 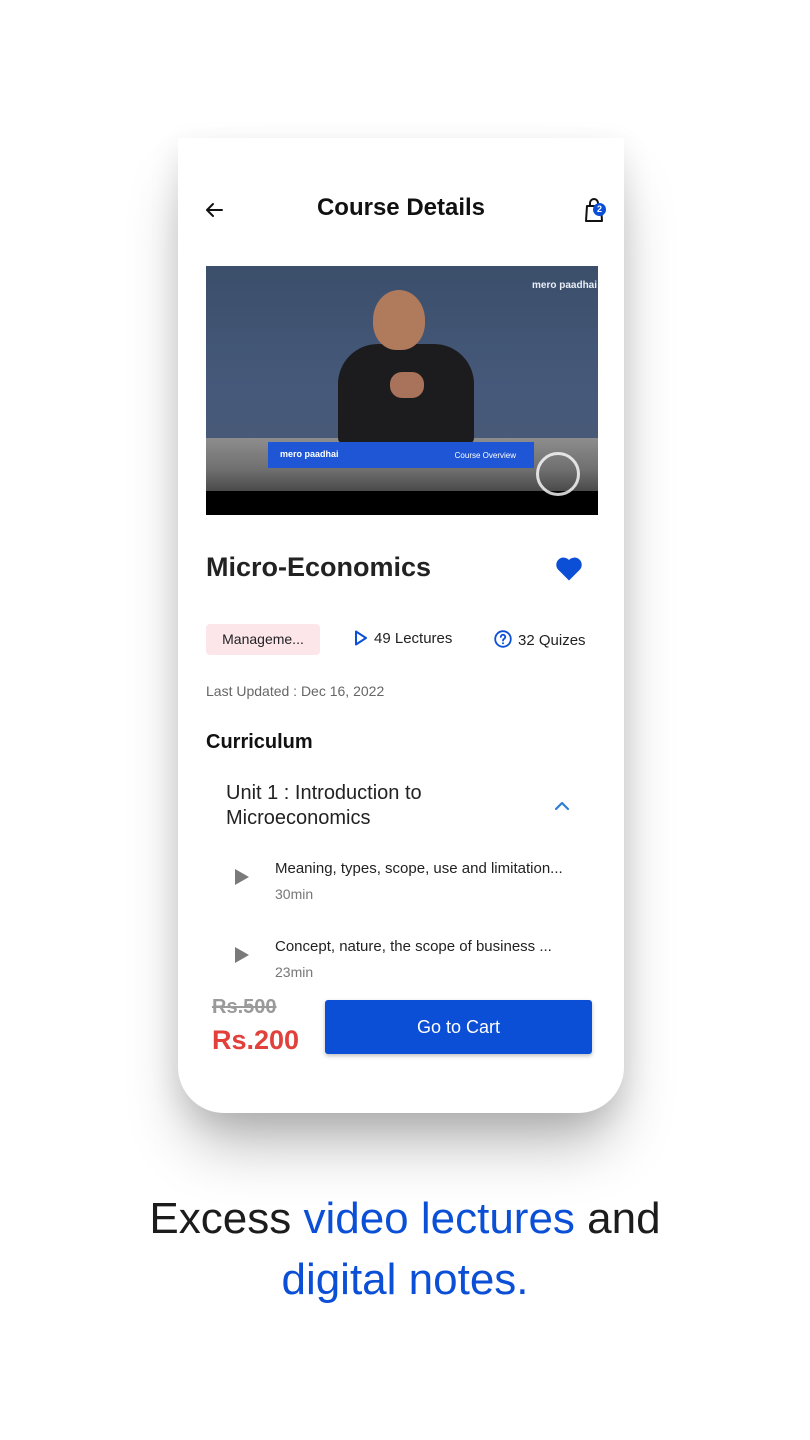 I want to click on quizzes-count: 32 Quizes, so click(x=540, y=639).